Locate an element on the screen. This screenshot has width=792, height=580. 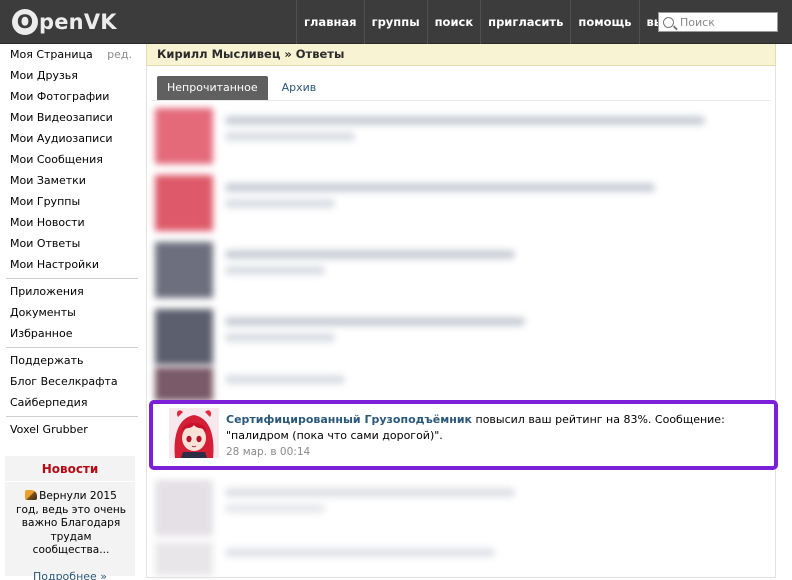
replies-tabs: Непрочитанное Архив is located at coordinates (241, 88).